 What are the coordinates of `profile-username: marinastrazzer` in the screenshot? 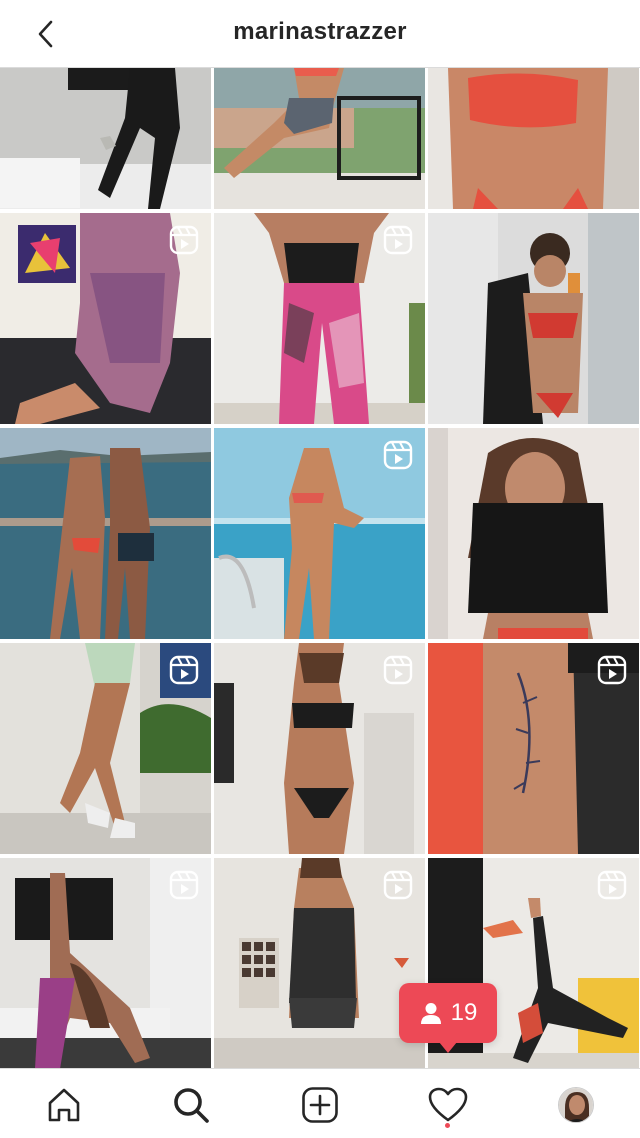 It's located at (320, 31).